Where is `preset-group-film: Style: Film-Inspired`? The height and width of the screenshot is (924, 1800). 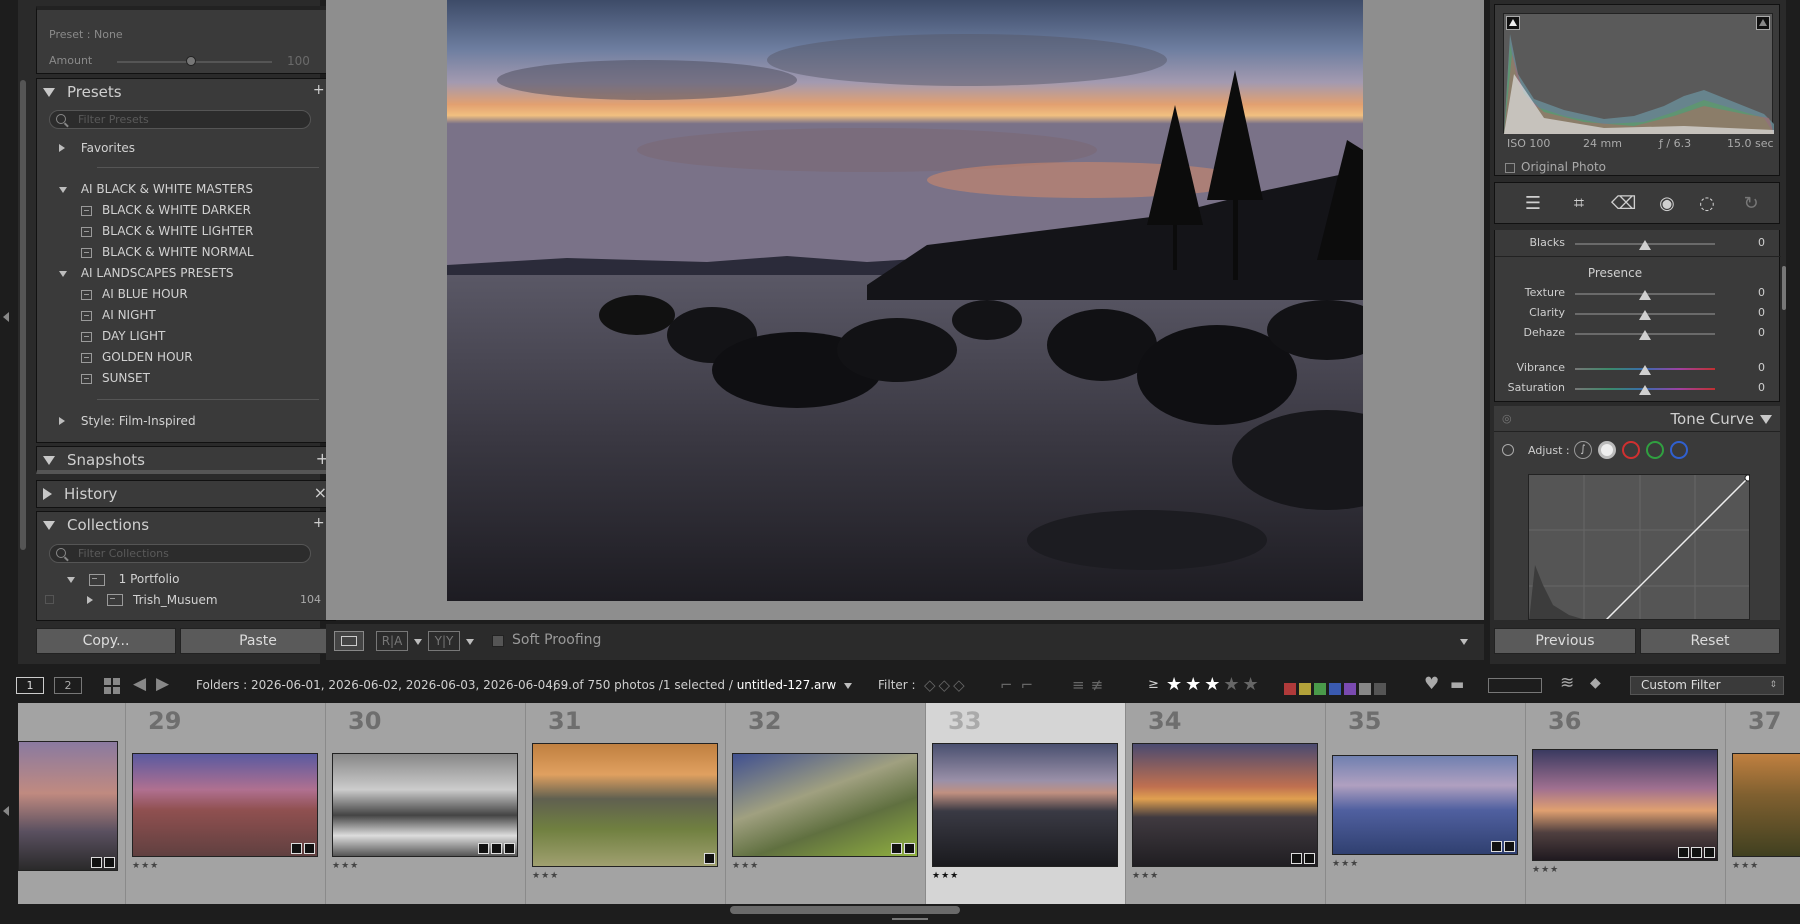 preset-group-film: Style: Film-Inspired is located at coordinates (127, 421).